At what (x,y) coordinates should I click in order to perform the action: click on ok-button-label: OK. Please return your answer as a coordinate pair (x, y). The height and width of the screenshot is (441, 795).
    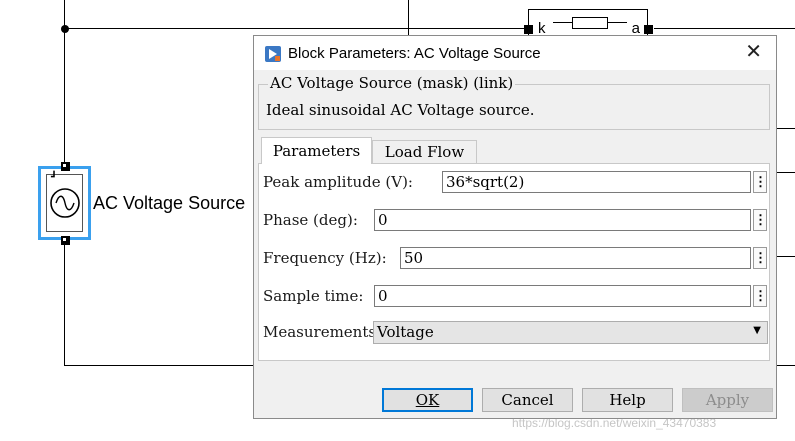
    Looking at the image, I should click on (427, 400).